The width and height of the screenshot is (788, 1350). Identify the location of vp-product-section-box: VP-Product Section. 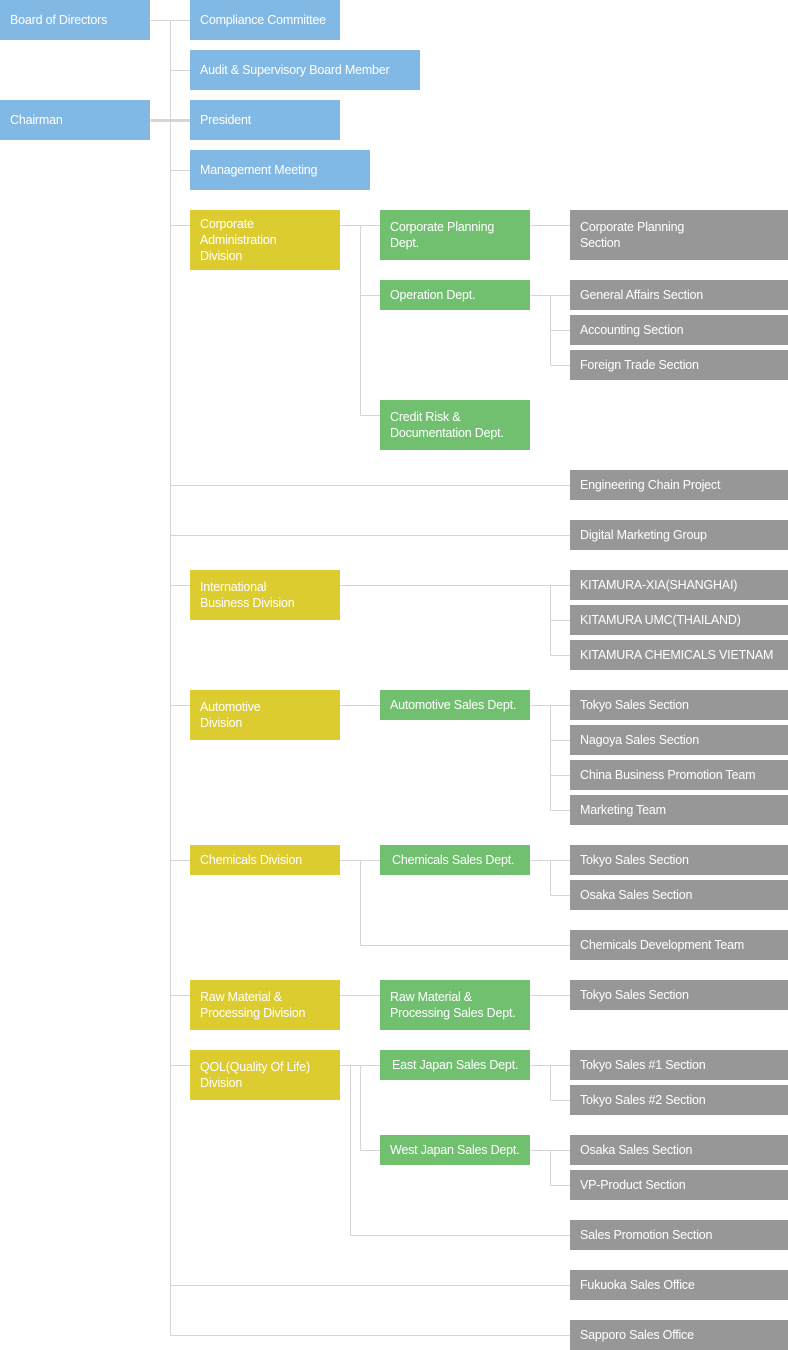
(679, 1185).